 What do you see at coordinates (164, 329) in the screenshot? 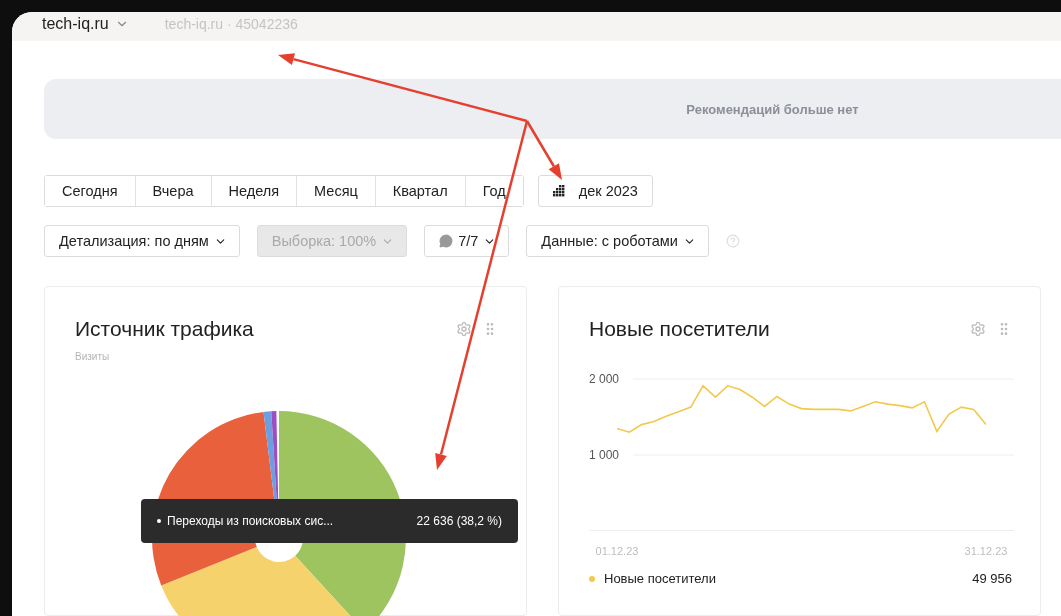
I see `card-title: Источник трафика` at bounding box center [164, 329].